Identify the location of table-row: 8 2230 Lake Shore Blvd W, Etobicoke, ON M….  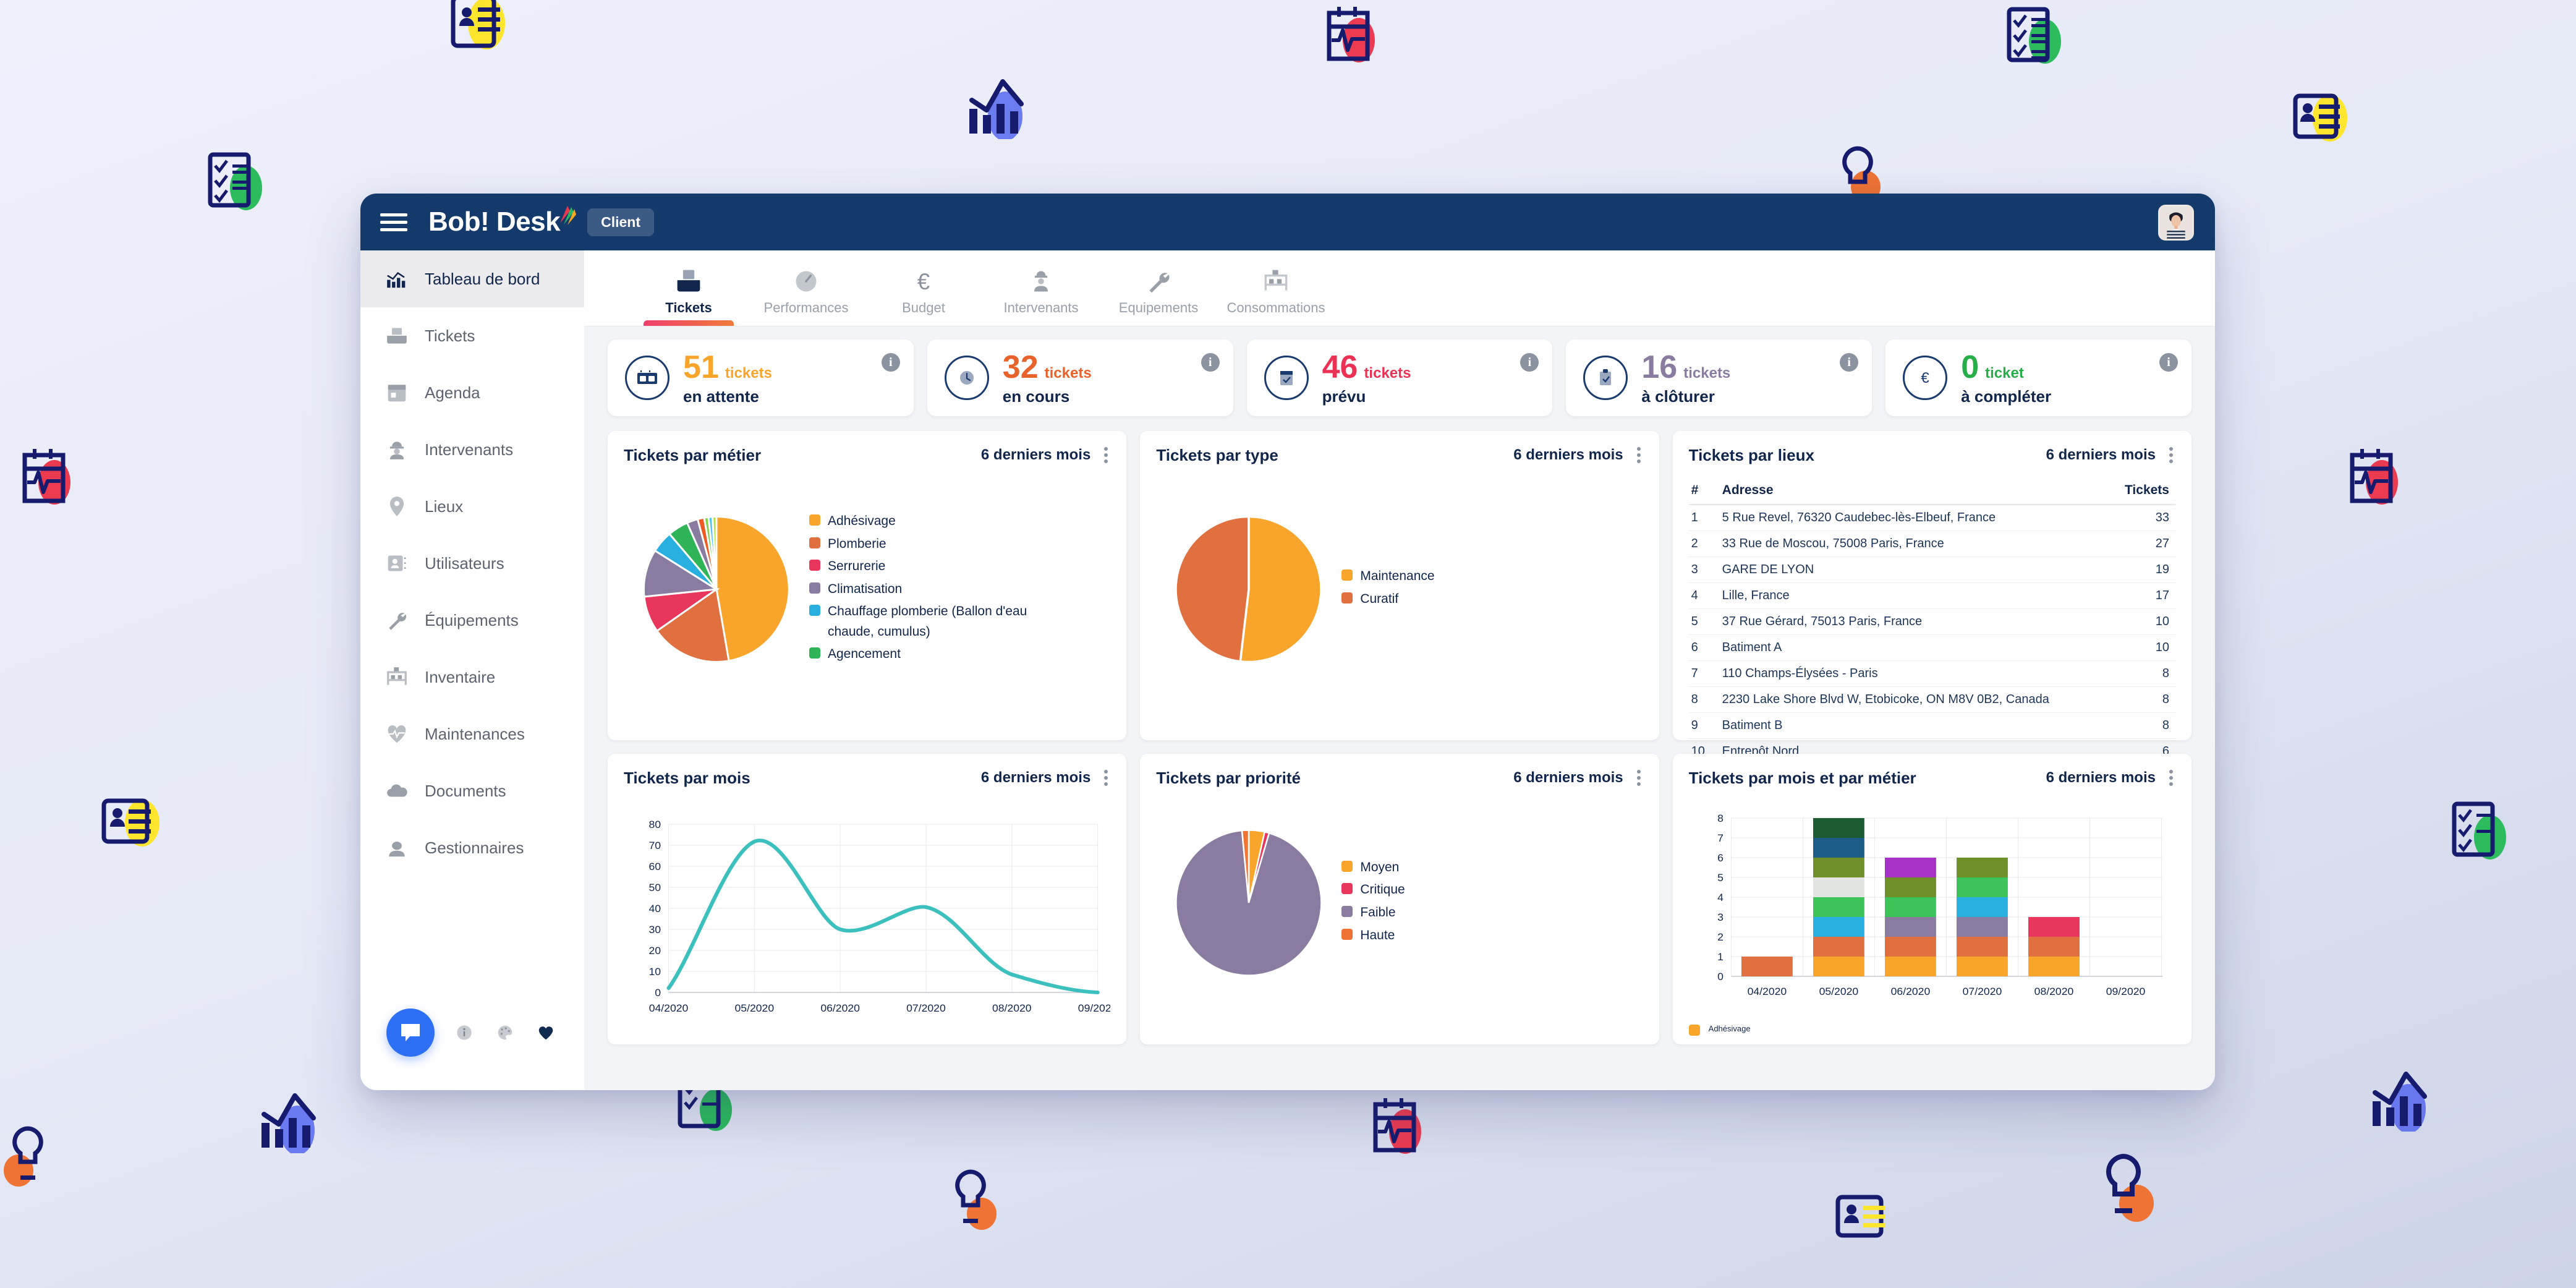
(1931, 699).